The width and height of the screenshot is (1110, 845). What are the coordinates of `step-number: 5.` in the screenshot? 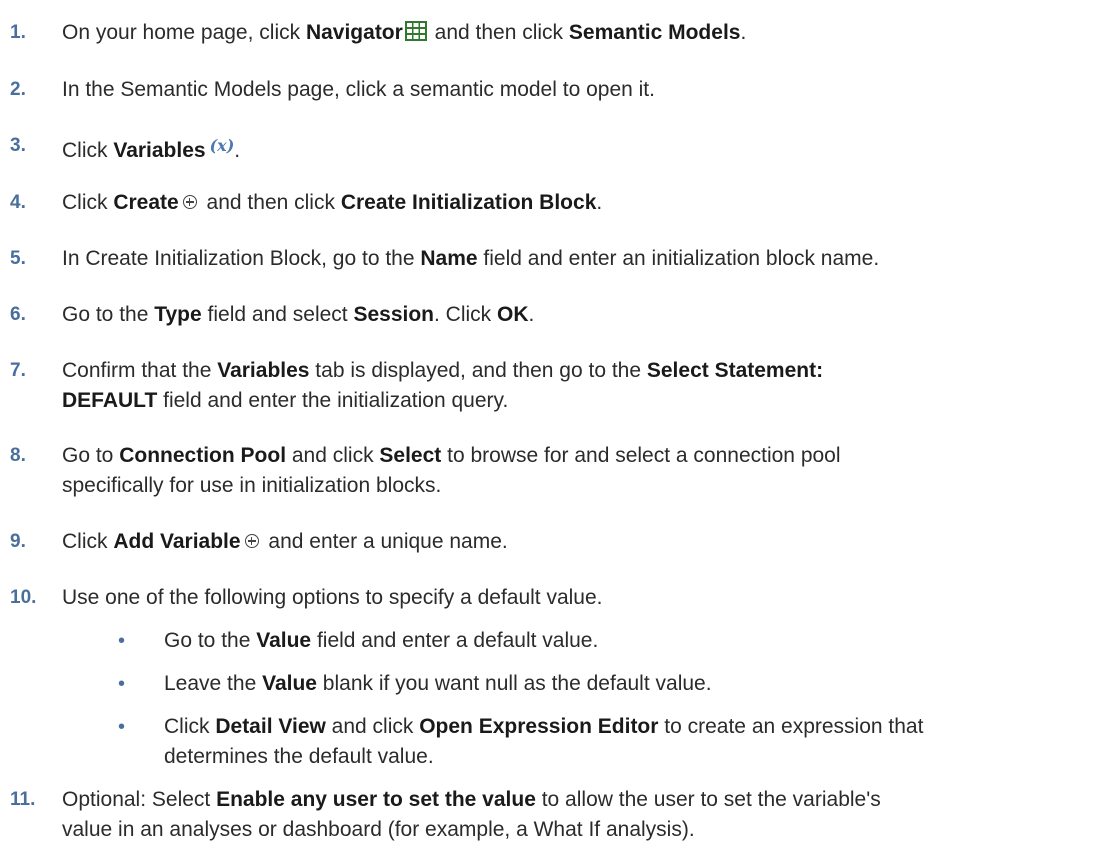 It's located at (18, 258).